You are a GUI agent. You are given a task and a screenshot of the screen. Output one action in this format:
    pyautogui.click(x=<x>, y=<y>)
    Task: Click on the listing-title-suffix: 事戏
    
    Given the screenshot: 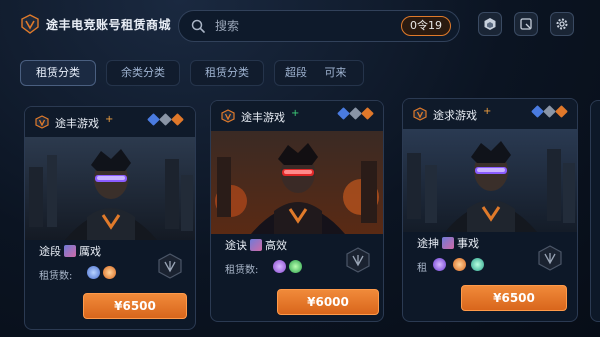 What is the action you would take?
    pyautogui.click(x=468, y=243)
    